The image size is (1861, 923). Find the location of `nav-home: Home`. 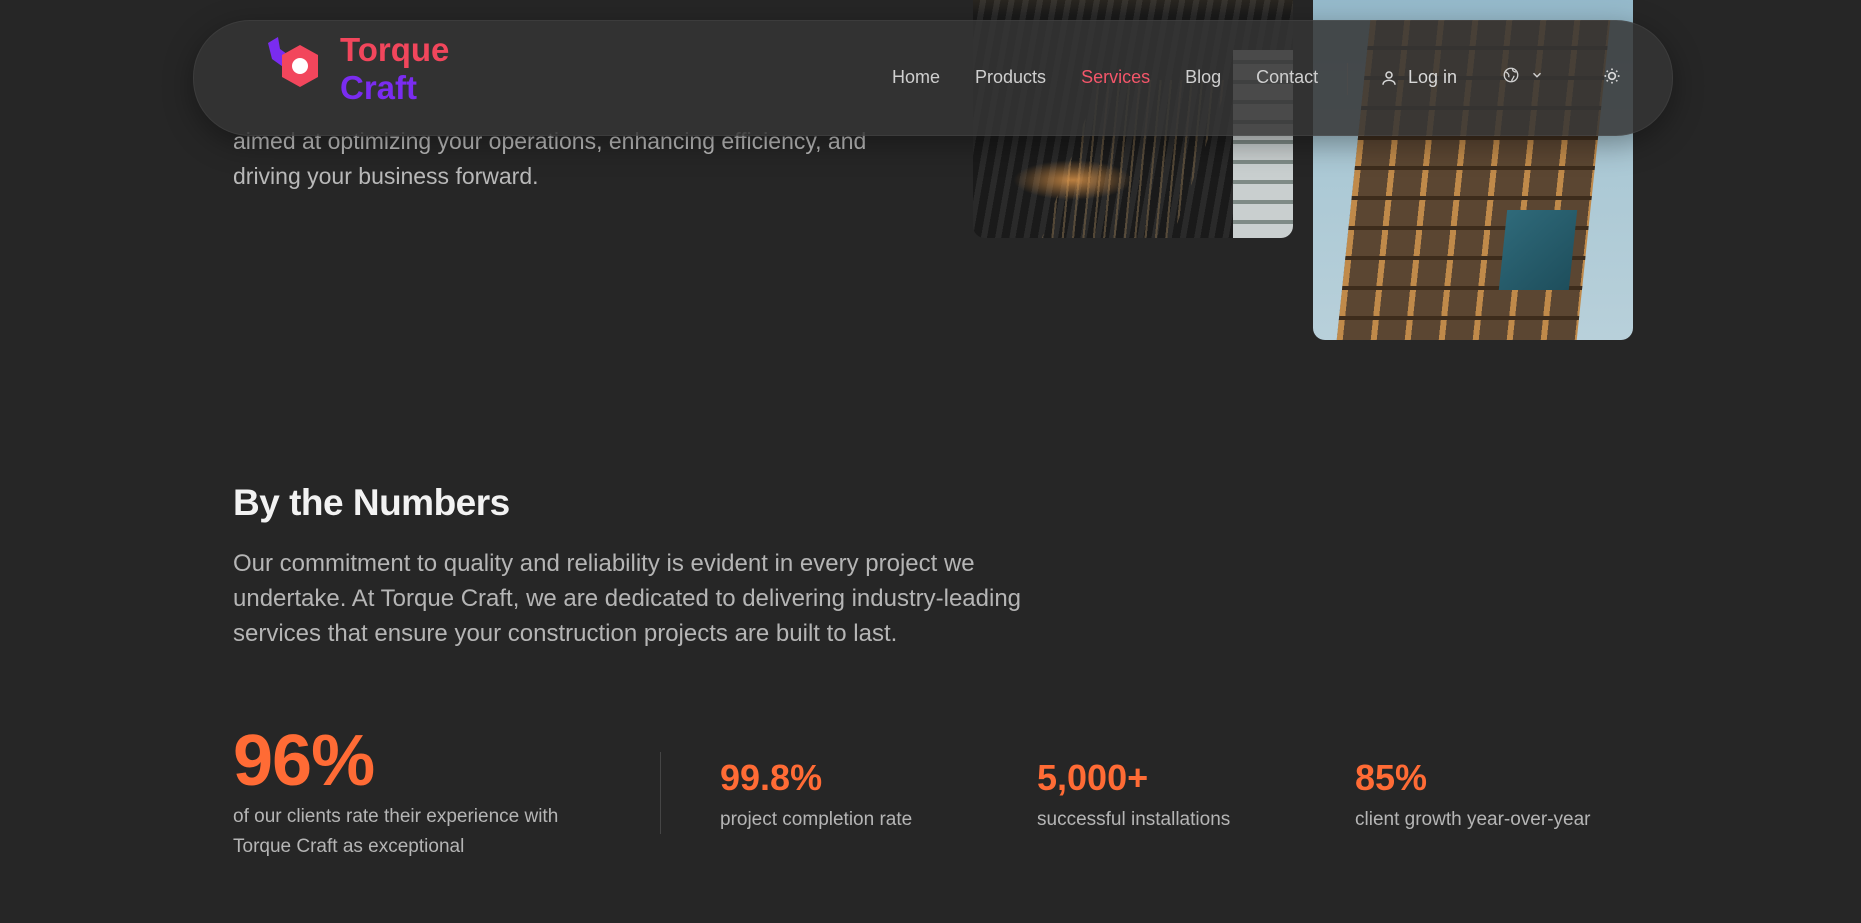

nav-home: Home is located at coordinates (916, 77).